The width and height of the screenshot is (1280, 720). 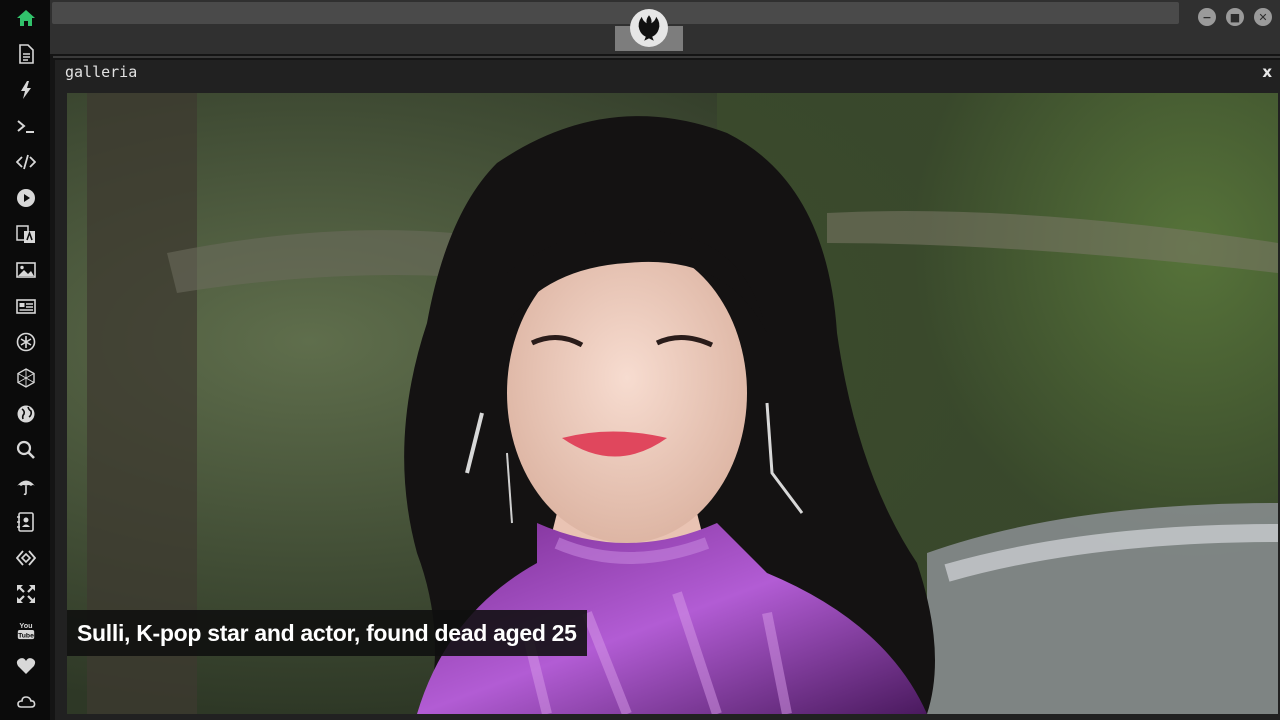 What do you see at coordinates (615, 13) in the screenshot?
I see `address-bar` at bounding box center [615, 13].